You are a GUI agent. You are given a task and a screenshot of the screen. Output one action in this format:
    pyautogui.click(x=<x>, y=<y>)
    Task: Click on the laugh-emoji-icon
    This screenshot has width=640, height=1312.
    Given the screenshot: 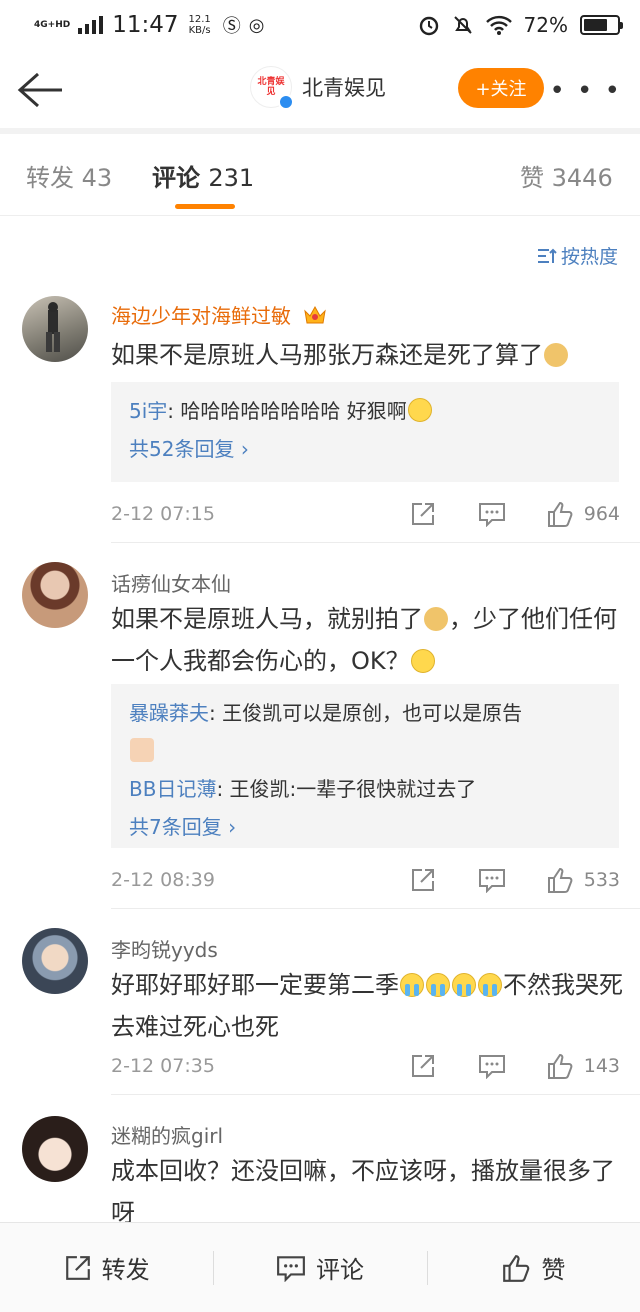 What is the action you would take?
    pyautogui.click(x=419, y=410)
    